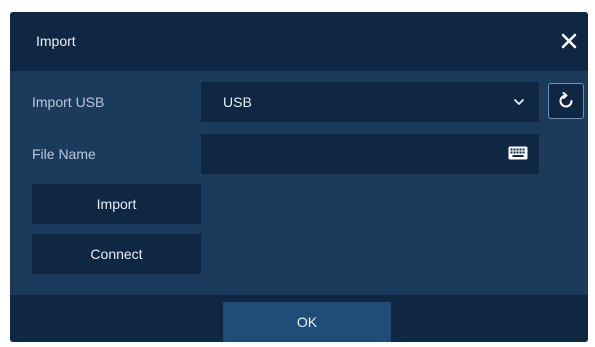 This screenshot has height=347, width=595. What do you see at coordinates (68, 102) in the screenshot?
I see `import-usb-label: Import USB` at bounding box center [68, 102].